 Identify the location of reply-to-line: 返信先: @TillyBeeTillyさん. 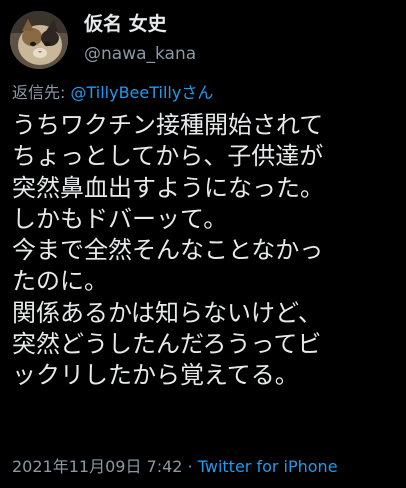
(112, 93).